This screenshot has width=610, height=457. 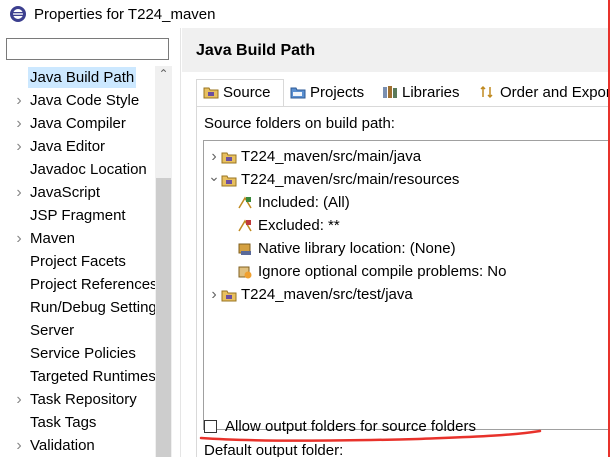 I want to click on nav-item: Javadoc Location, so click(x=77, y=169).